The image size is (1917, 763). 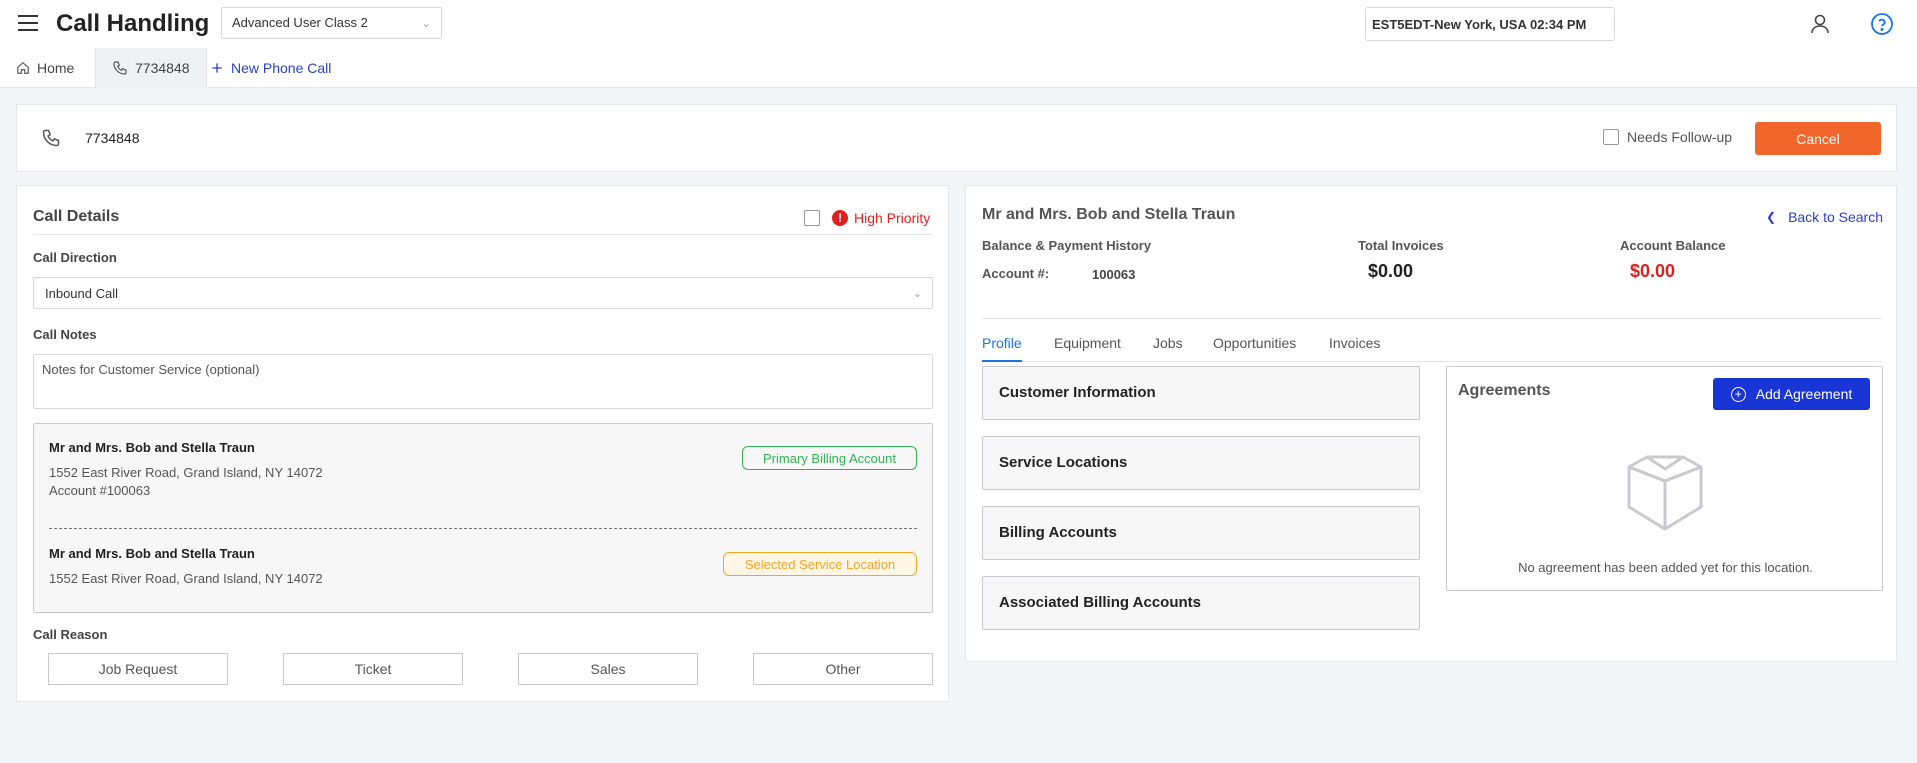 What do you see at coordinates (138, 669) in the screenshot?
I see `reason-job-request-button: Job Request` at bounding box center [138, 669].